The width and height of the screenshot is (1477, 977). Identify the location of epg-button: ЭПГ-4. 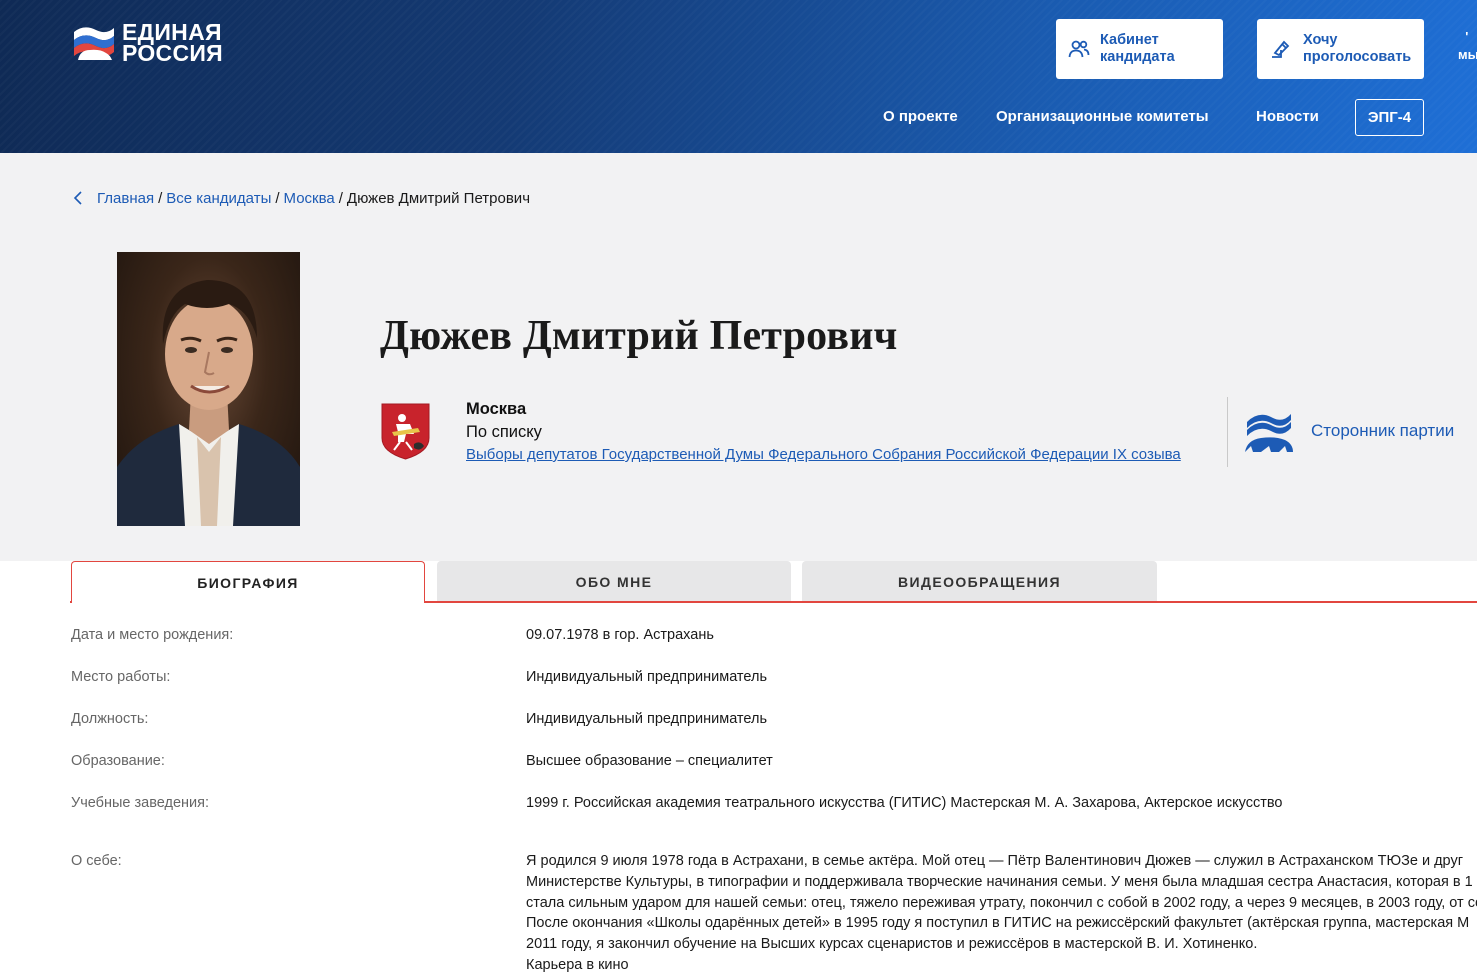
(1389, 117).